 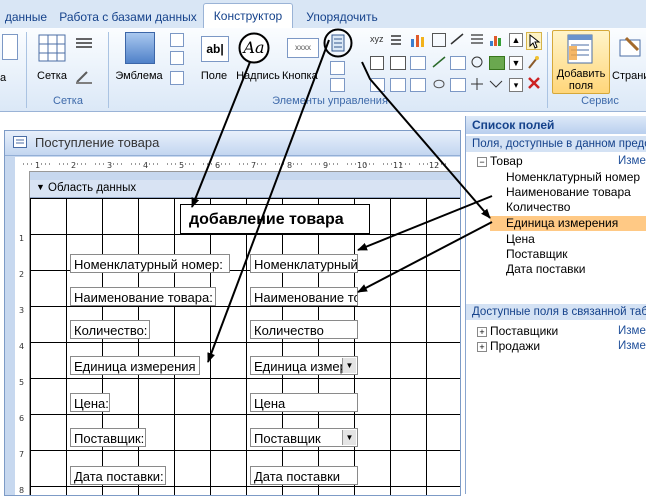 What do you see at coordinates (425, 257) in the screenshot?
I see `arrow-field-to-product-name` at bounding box center [425, 257].